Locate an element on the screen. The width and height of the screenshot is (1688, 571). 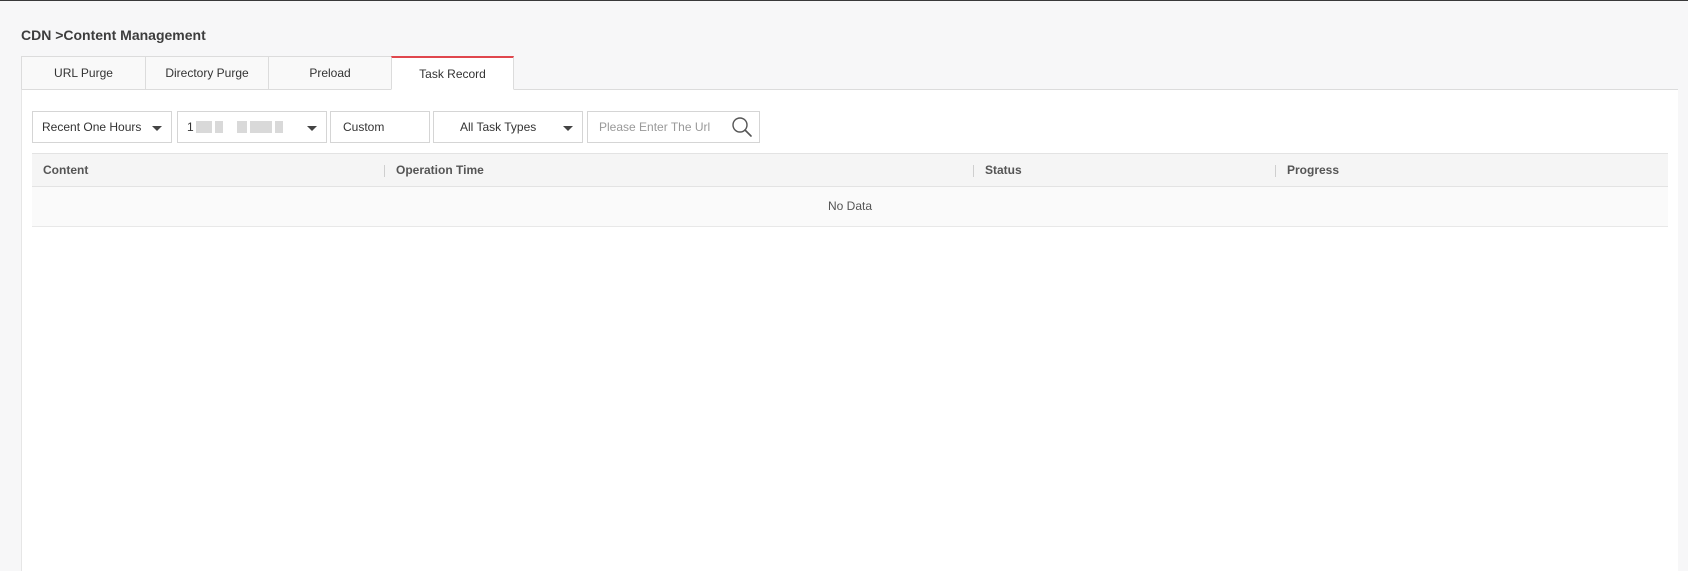
url-search-input is located at coordinates (664, 127).